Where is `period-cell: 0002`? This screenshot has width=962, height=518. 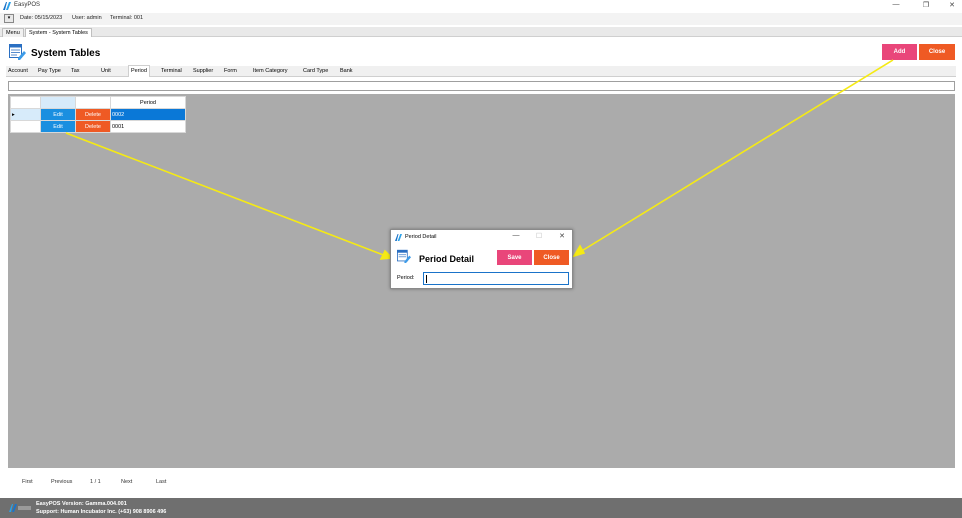 period-cell: 0002 is located at coordinates (148, 114).